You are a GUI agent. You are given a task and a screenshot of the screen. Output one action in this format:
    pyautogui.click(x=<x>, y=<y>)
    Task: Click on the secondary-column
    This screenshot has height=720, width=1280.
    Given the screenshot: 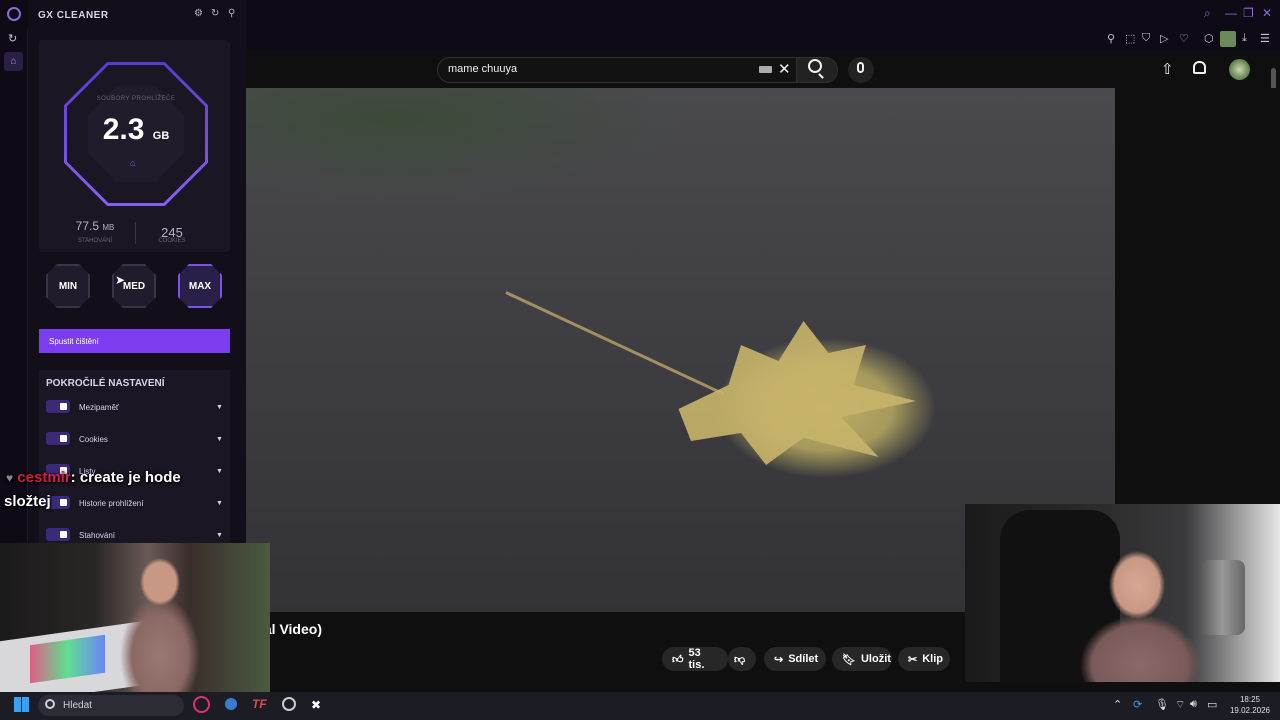 What is the action you would take?
    pyautogui.click(x=1197, y=296)
    